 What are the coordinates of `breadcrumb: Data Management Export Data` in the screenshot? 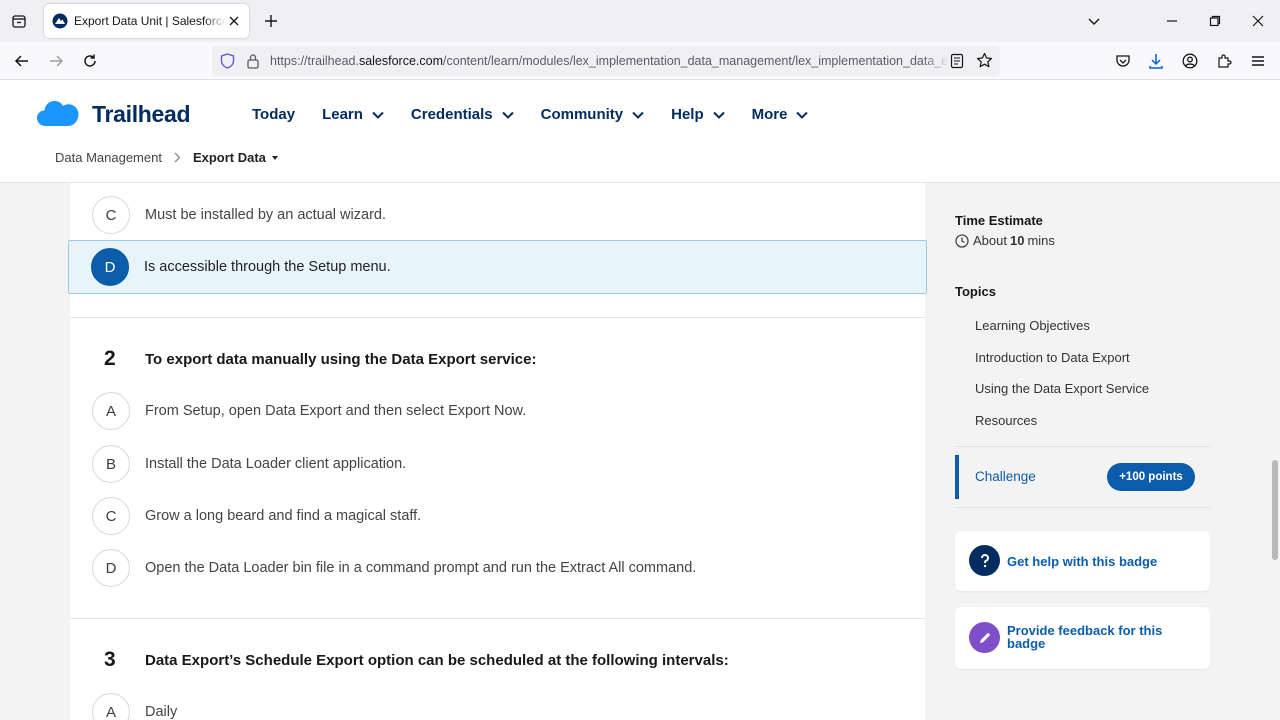 It's located at (167, 157).